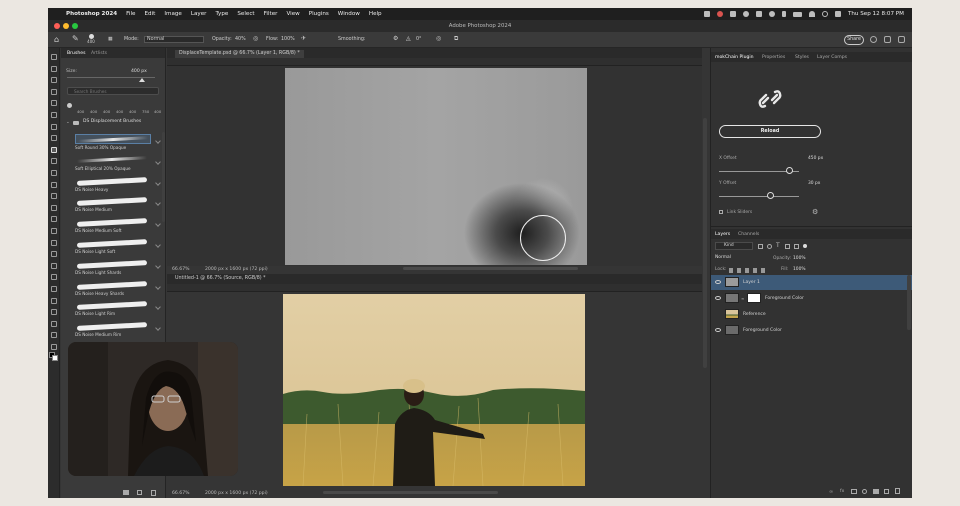 The width and height of the screenshot is (960, 506). Describe the element at coordinates (80, 111) in the screenshot. I see `recent-brush-size-0: 400` at that location.